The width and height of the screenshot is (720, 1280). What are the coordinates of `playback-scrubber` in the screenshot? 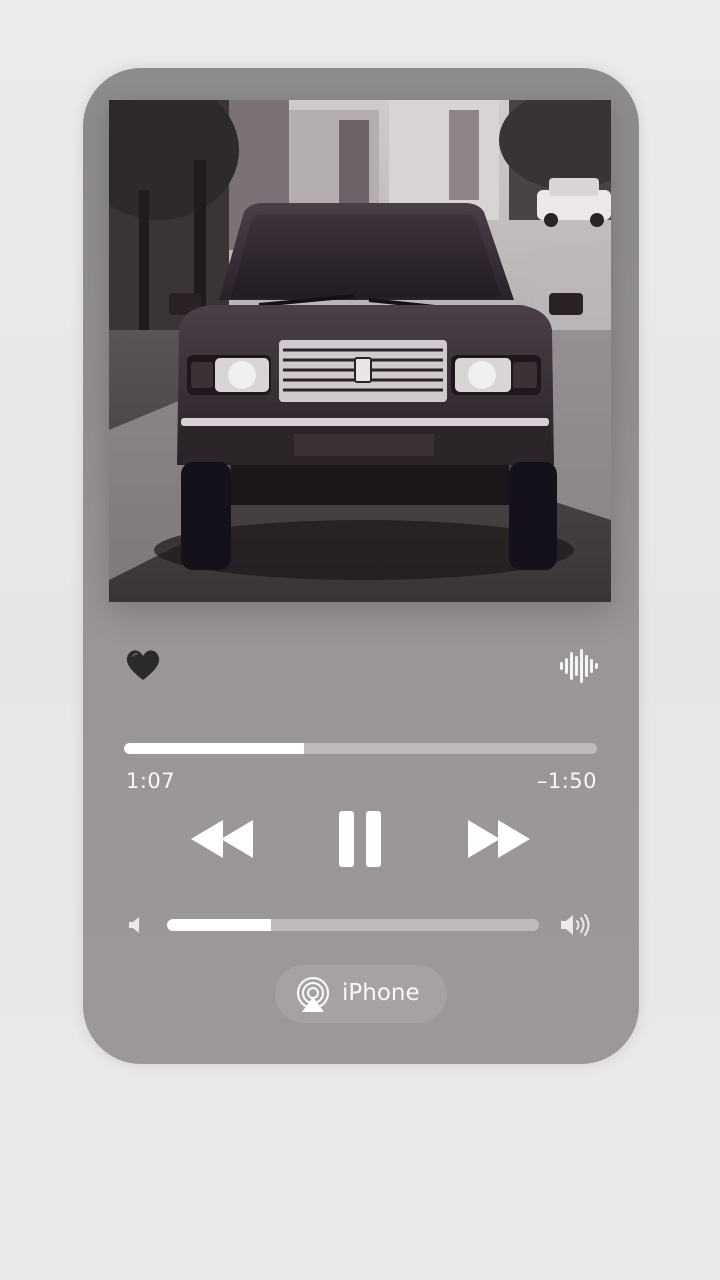 It's located at (360, 748).